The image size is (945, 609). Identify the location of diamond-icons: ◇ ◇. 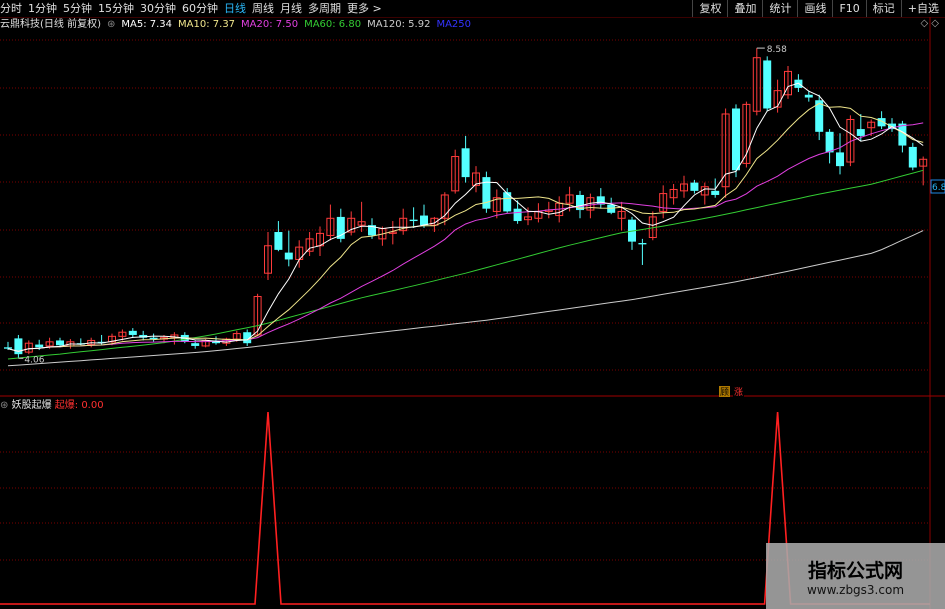
(929, 23).